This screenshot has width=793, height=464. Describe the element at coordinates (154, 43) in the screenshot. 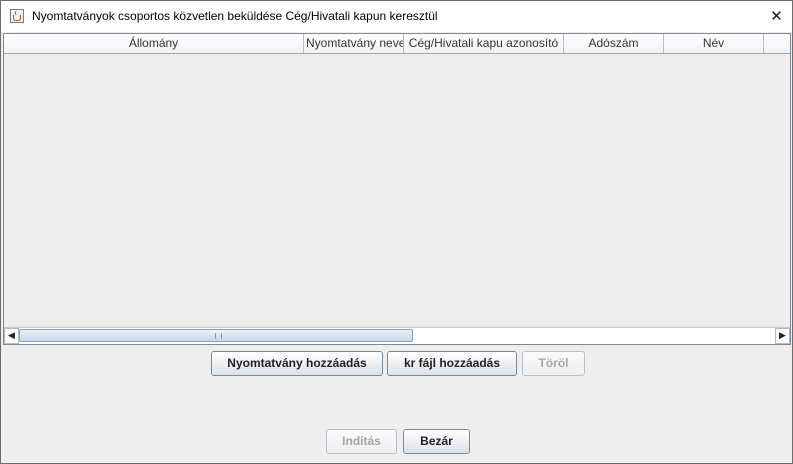

I see `column-header-allomany: Állomány` at that location.